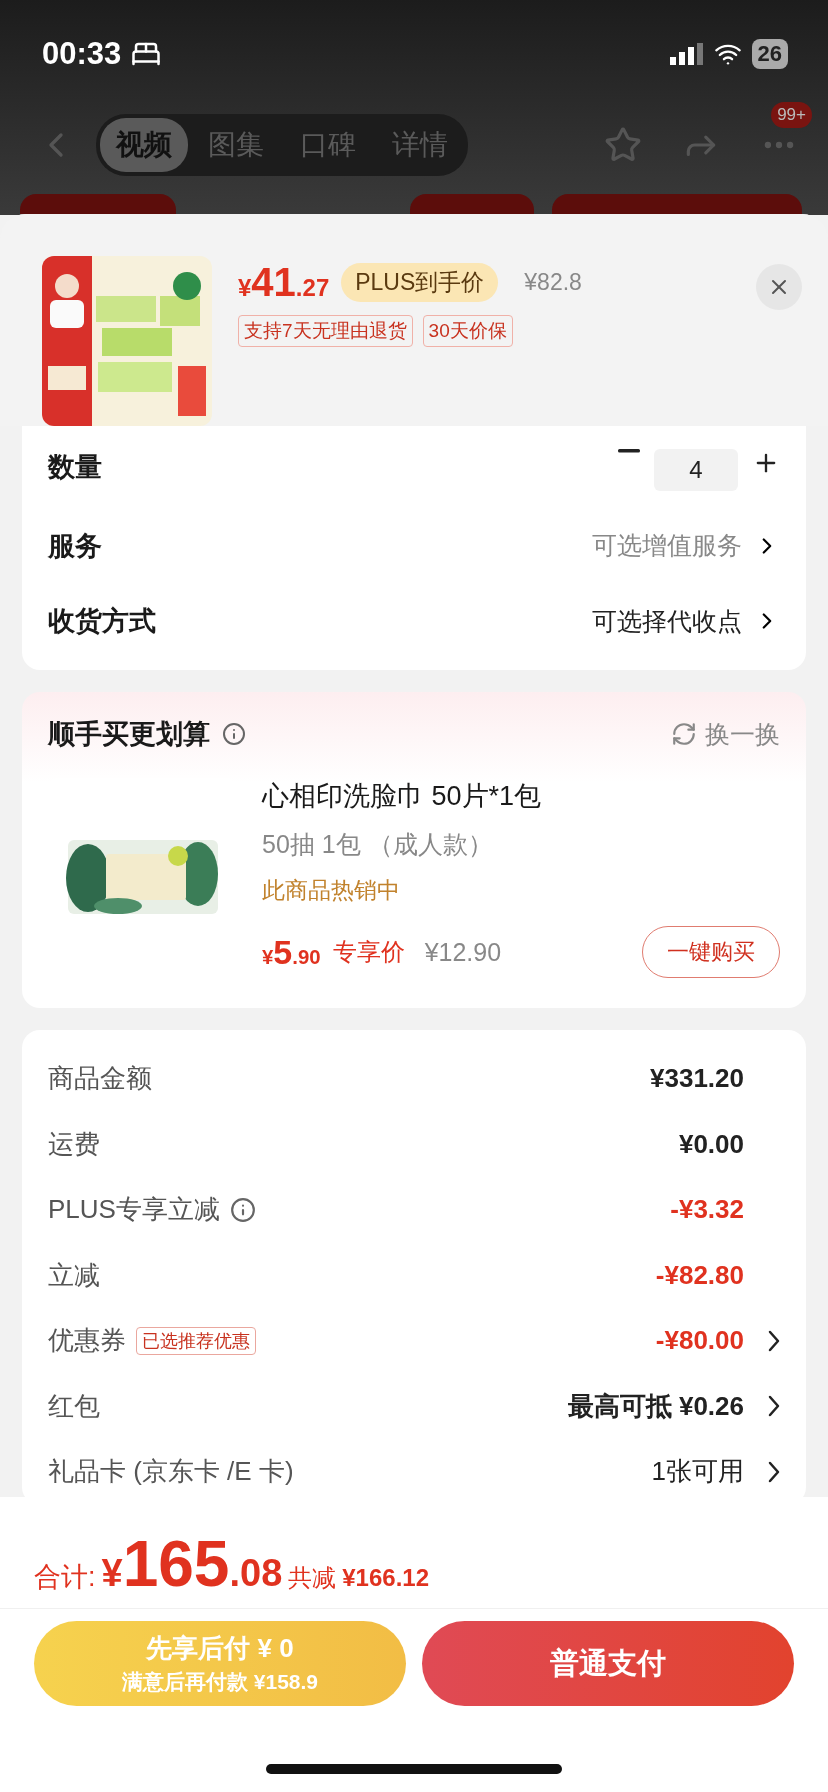  Describe the element at coordinates (684, 734) in the screenshot. I see `refresh-icon` at that location.